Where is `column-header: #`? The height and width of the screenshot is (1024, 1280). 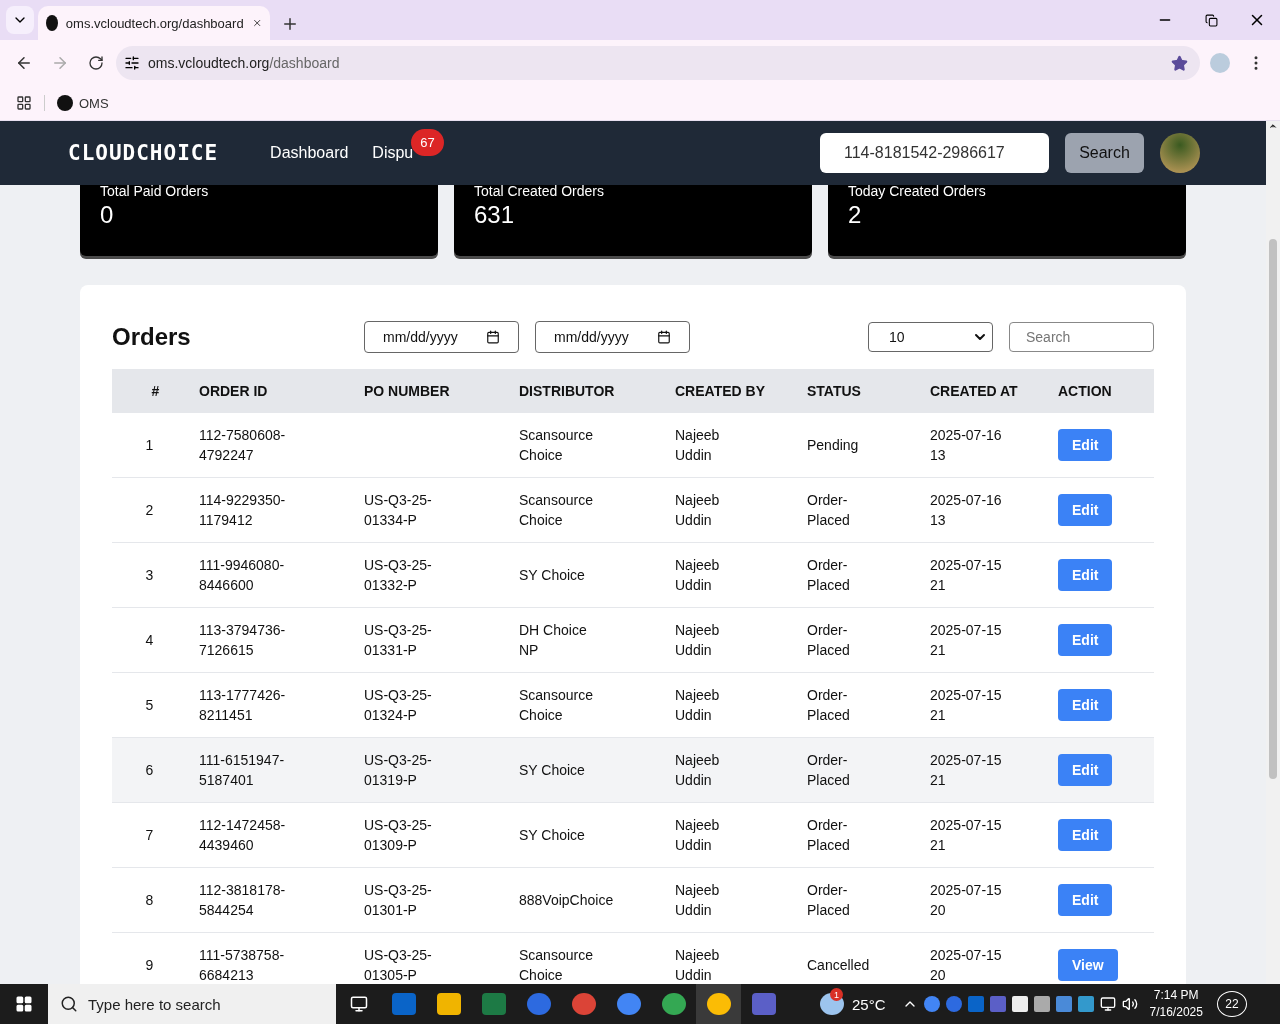
column-header: # is located at coordinates (155, 391).